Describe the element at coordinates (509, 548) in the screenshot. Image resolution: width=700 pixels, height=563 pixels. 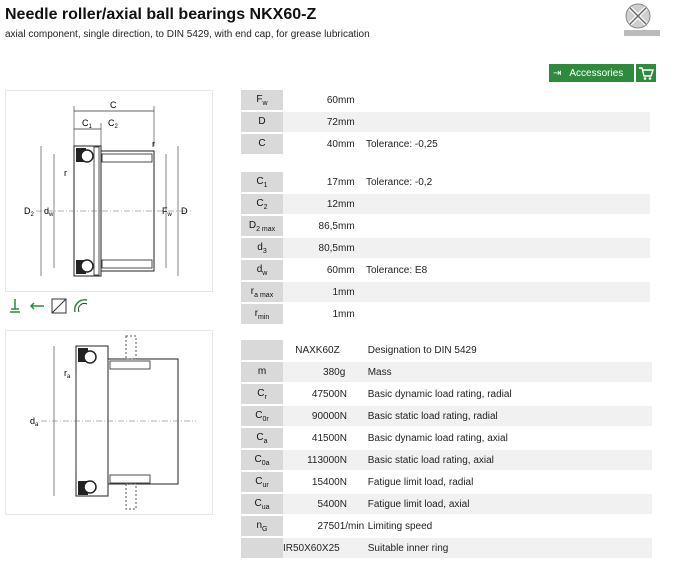
I see `description-cell: Suitable inner ring` at that location.